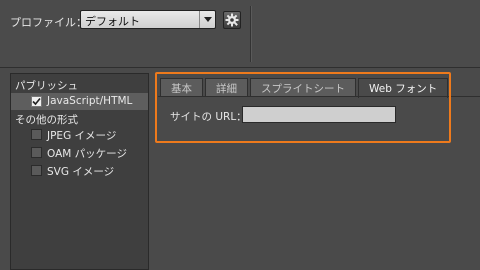 Image resolution: width=480 pixels, height=270 pixels. What do you see at coordinates (148, 19) in the screenshot?
I see `profile-dropdown: デフォルト` at bounding box center [148, 19].